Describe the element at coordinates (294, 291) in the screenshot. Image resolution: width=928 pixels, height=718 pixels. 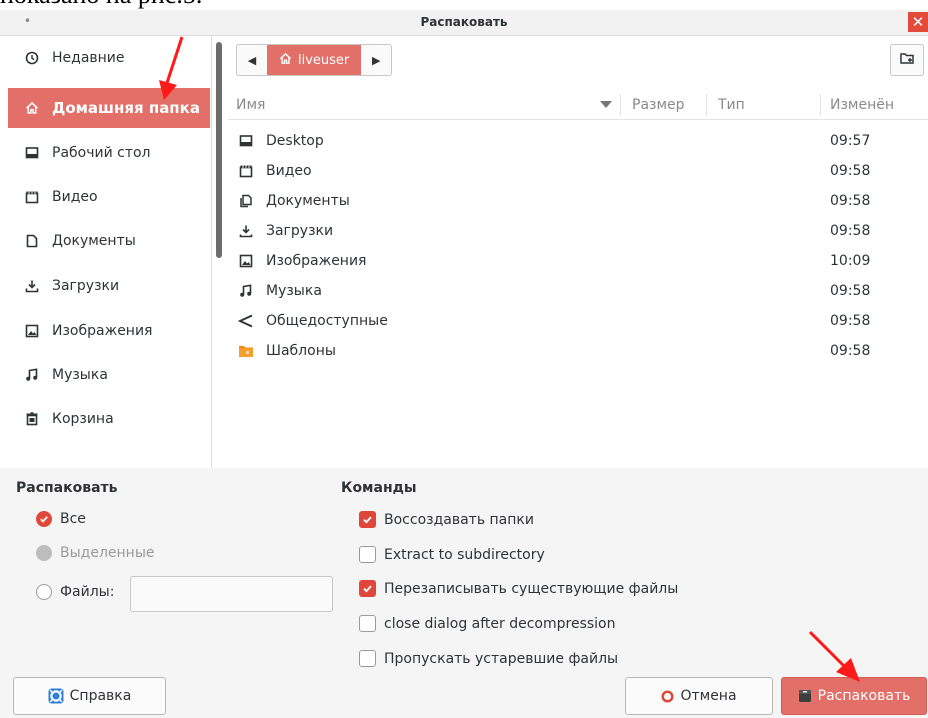
I see `file-name: Музыка` at that location.